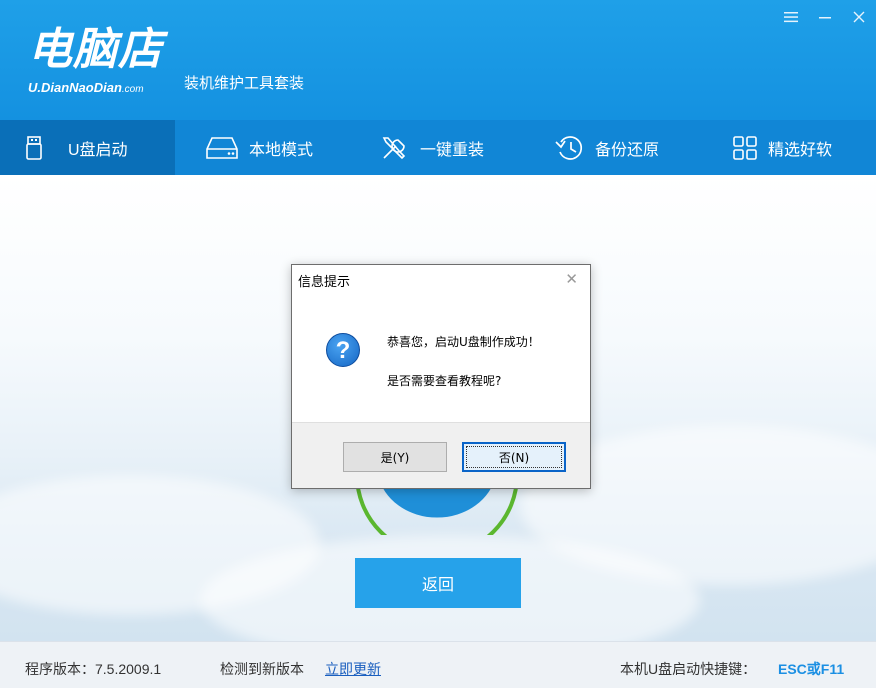 The width and height of the screenshot is (876, 688). I want to click on version-label: 程序版本：7.5.2009.1, so click(93, 669).